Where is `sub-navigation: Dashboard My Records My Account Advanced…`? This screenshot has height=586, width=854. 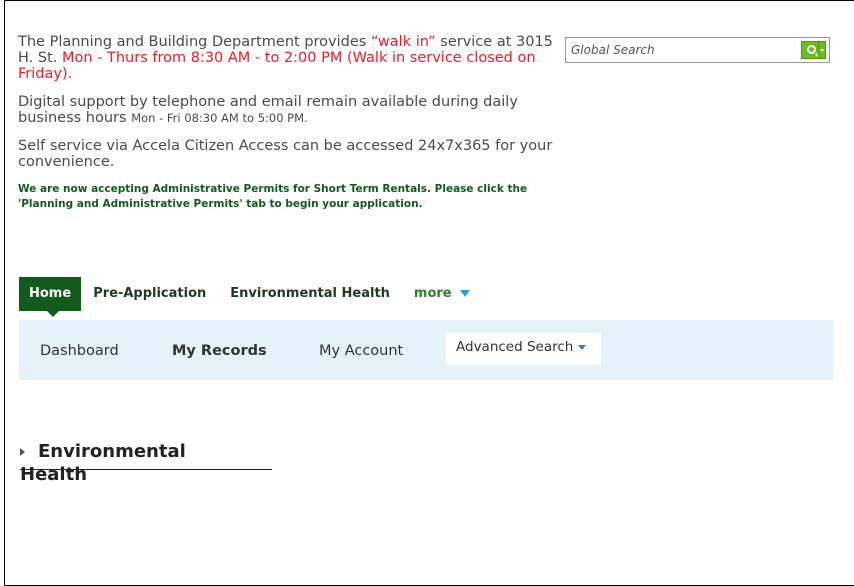
sub-navigation: Dashboard My Records My Account Advanced… is located at coordinates (426, 350).